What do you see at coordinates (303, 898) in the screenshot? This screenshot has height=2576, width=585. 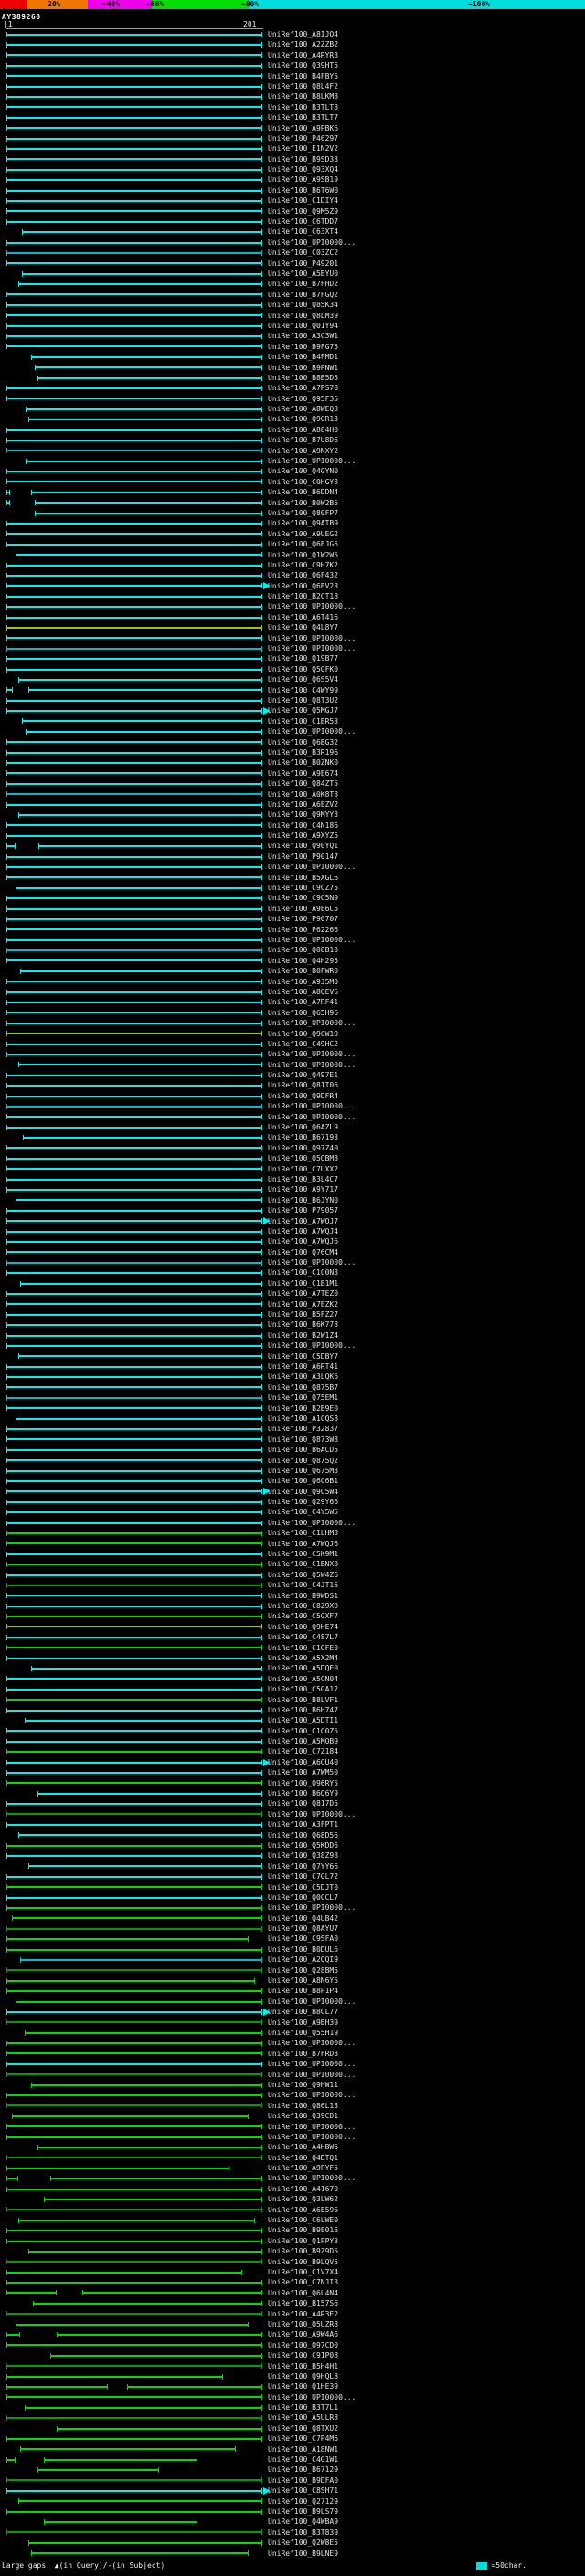 I see `hit-label: UniRef100_C9C5N9` at bounding box center [303, 898].